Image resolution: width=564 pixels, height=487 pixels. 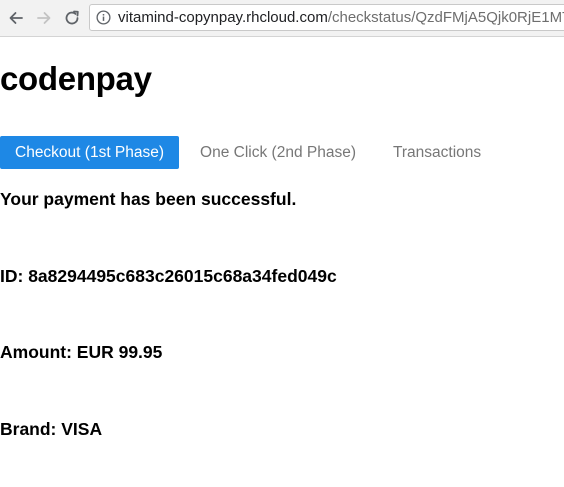 What do you see at coordinates (76, 78) in the screenshot?
I see `page-title: codenpay` at bounding box center [76, 78].